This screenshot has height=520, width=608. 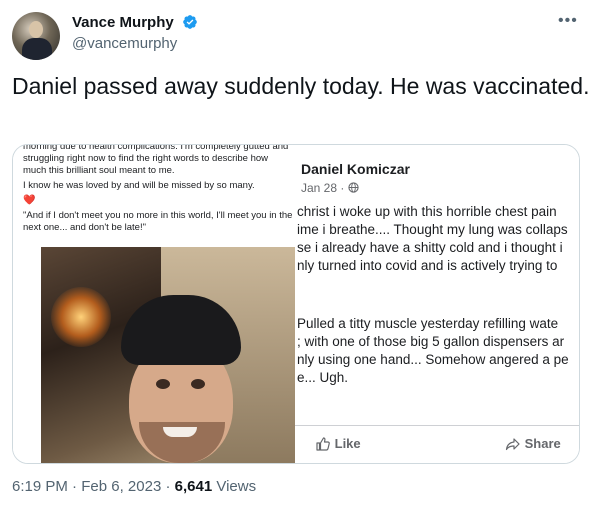 What do you see at coordinates (29, 200) in the screenshot?
I see `heart-icon: ❤️` at bounding box center [29, 200].